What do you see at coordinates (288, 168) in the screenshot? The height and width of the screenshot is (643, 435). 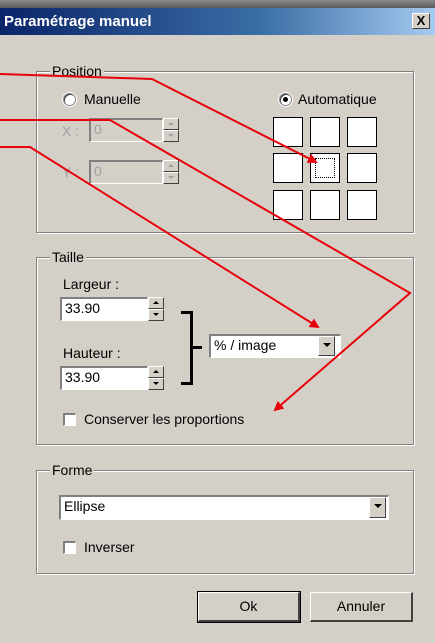 I see `anchor-middle-left` at bounding box center [288, 168].